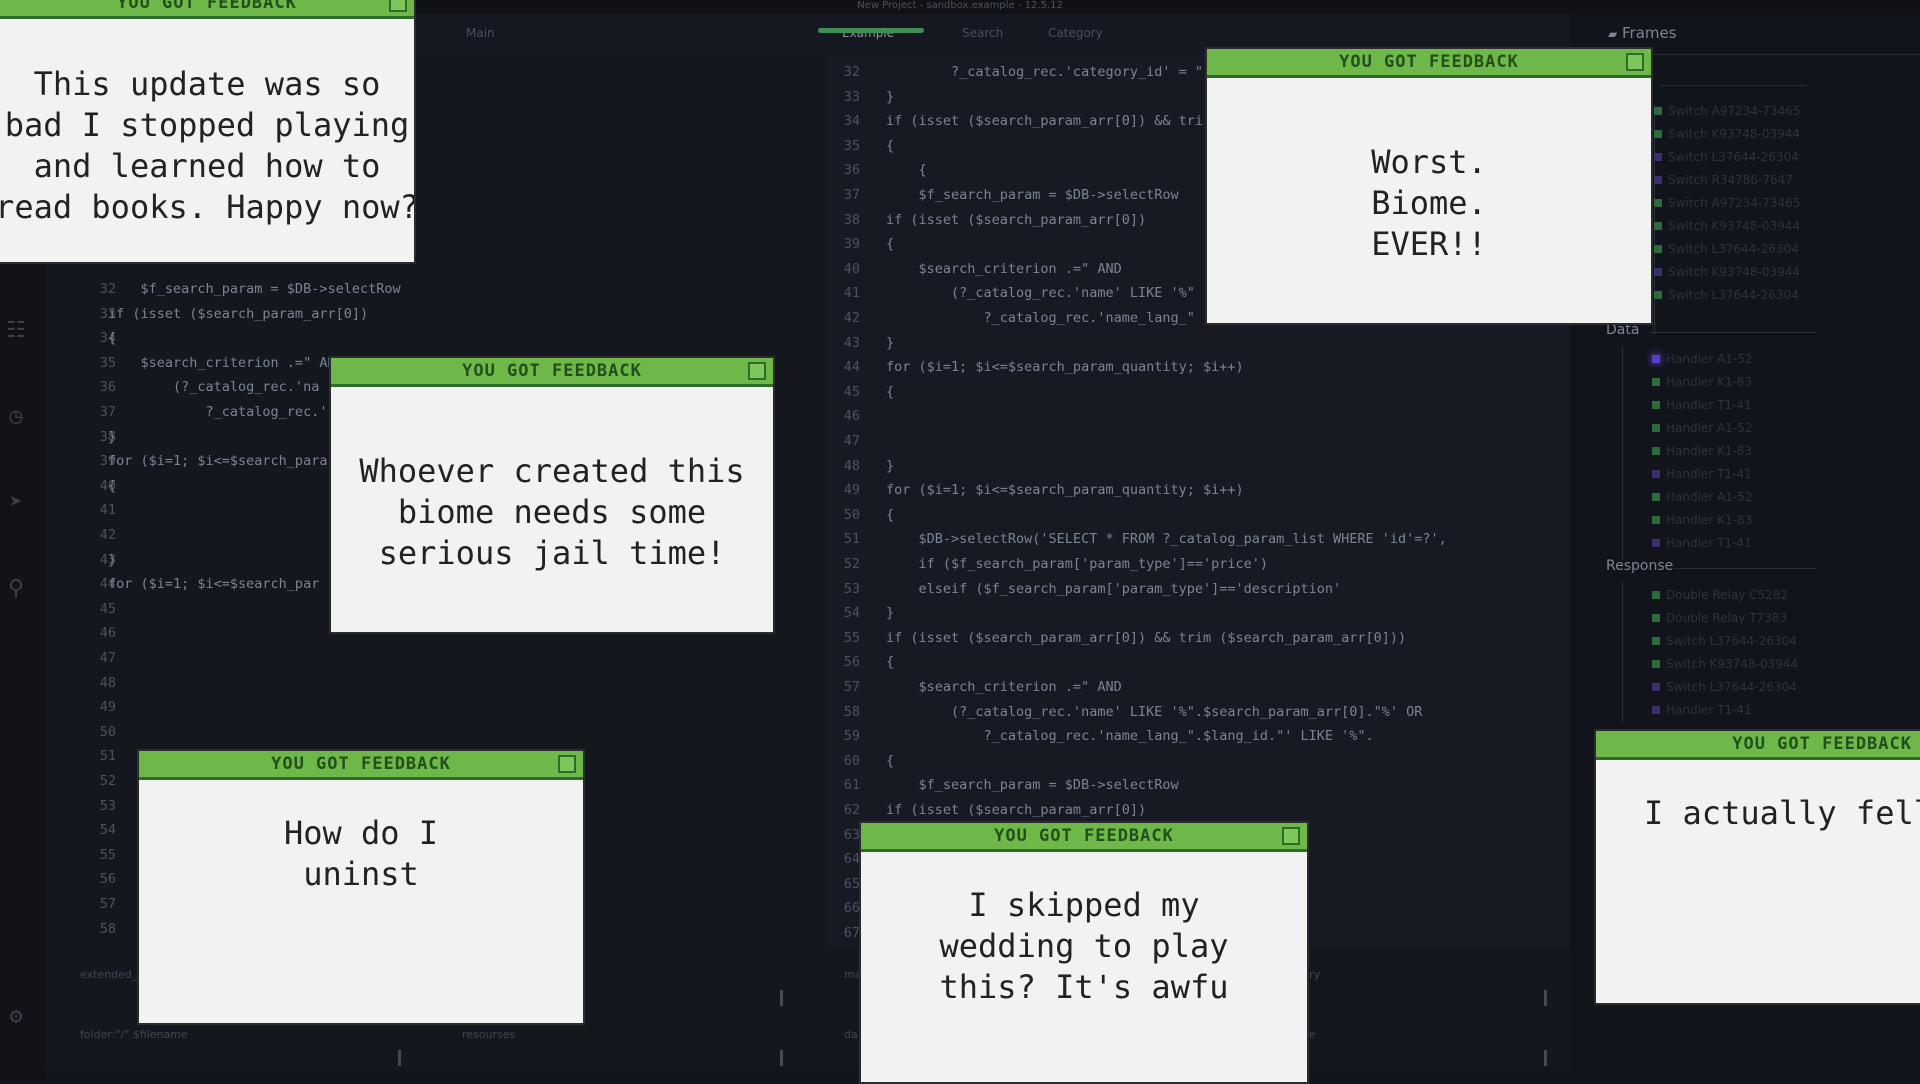 Image resolution: width=1920 pixels, height=1084 pixels. What do you see at coordinates (16, 331) in the screenshot?
I see `database-icon: ☷` at bounding box center [16, 331].